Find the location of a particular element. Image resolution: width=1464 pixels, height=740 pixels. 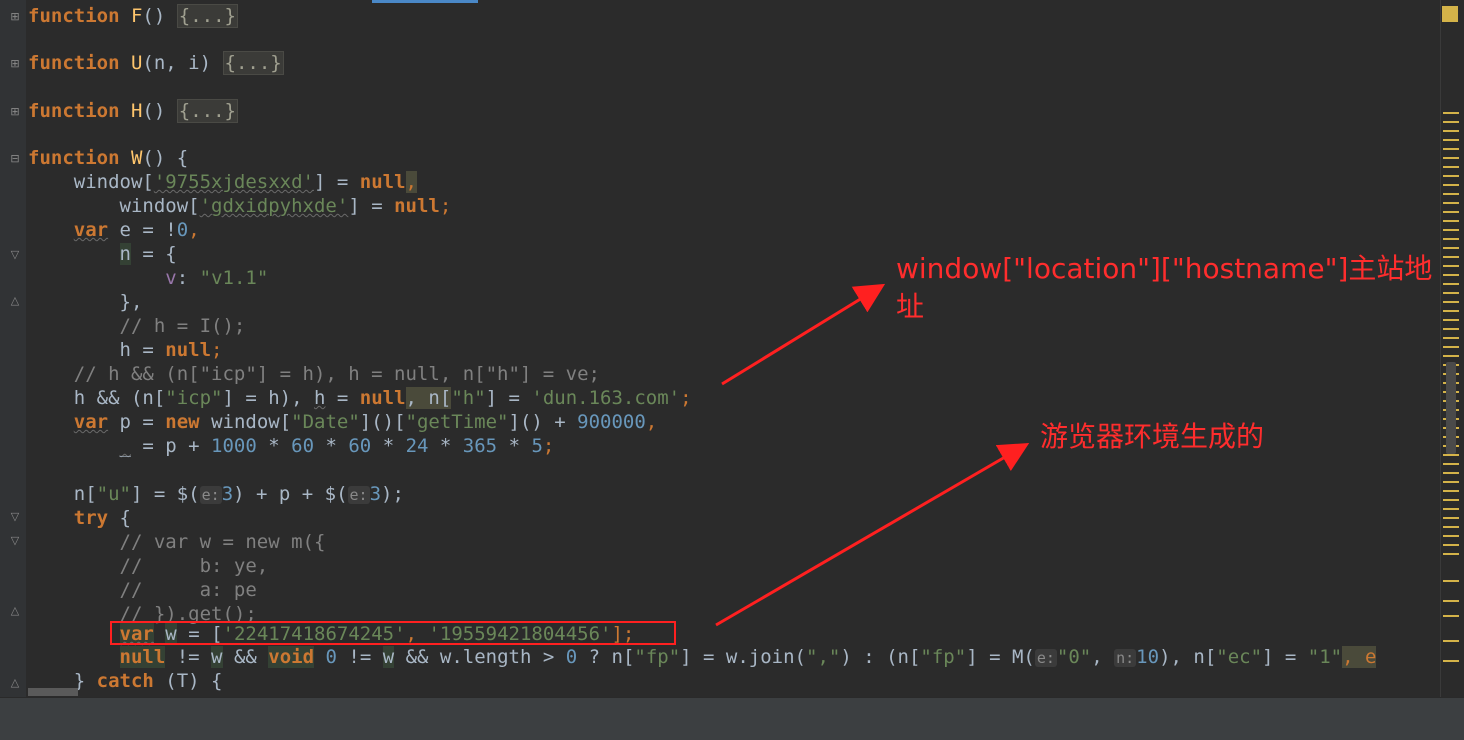

annotation-browser-env: 游览器环境生成的 is located at coordinates (1152, 436).